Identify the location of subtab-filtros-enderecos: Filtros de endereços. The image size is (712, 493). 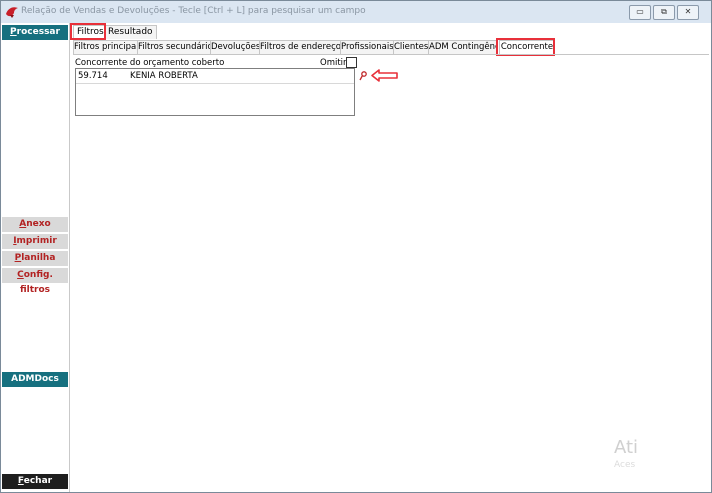
(300, 47).